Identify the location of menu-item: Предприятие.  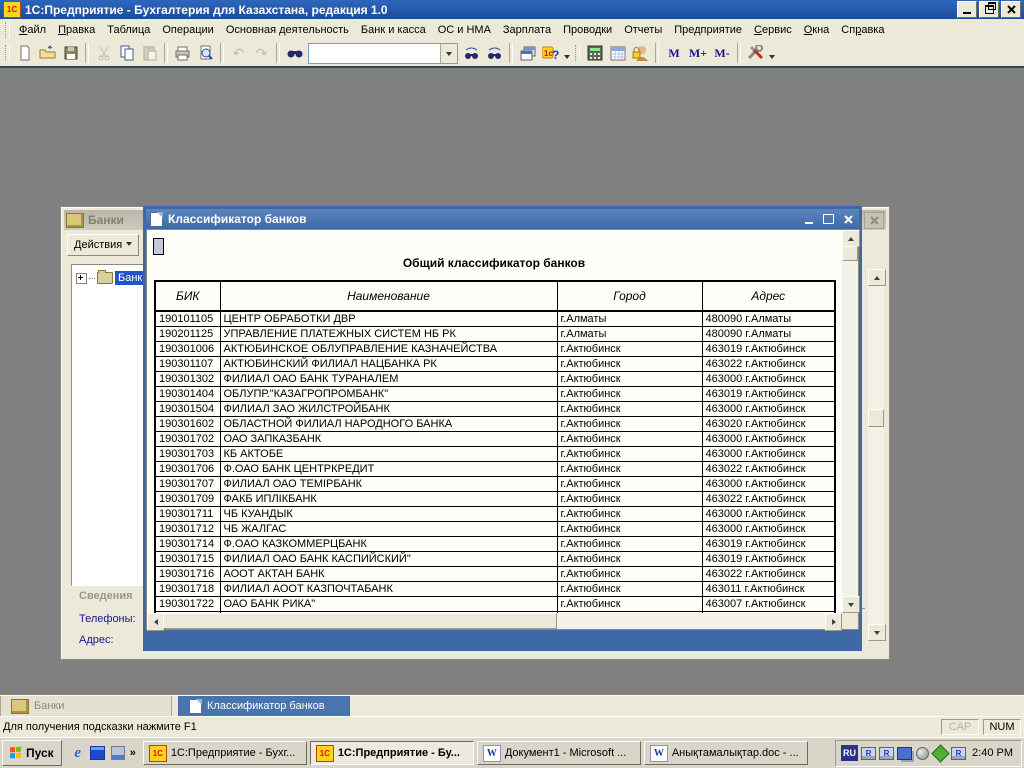
(708, 30).